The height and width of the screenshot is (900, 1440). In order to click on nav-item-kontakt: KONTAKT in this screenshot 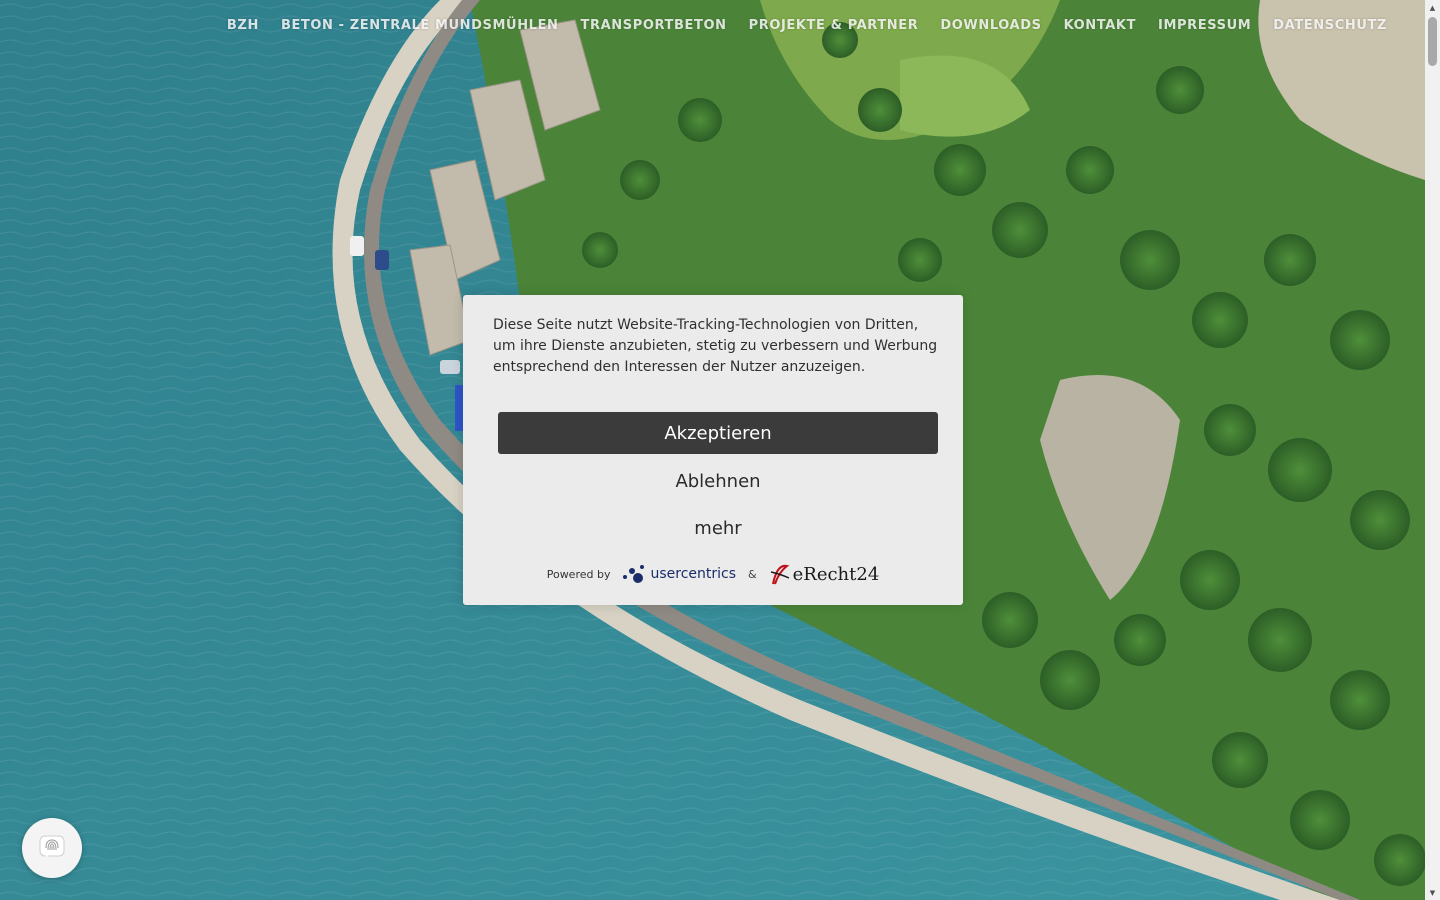, I will do `click(1100, 26)`.